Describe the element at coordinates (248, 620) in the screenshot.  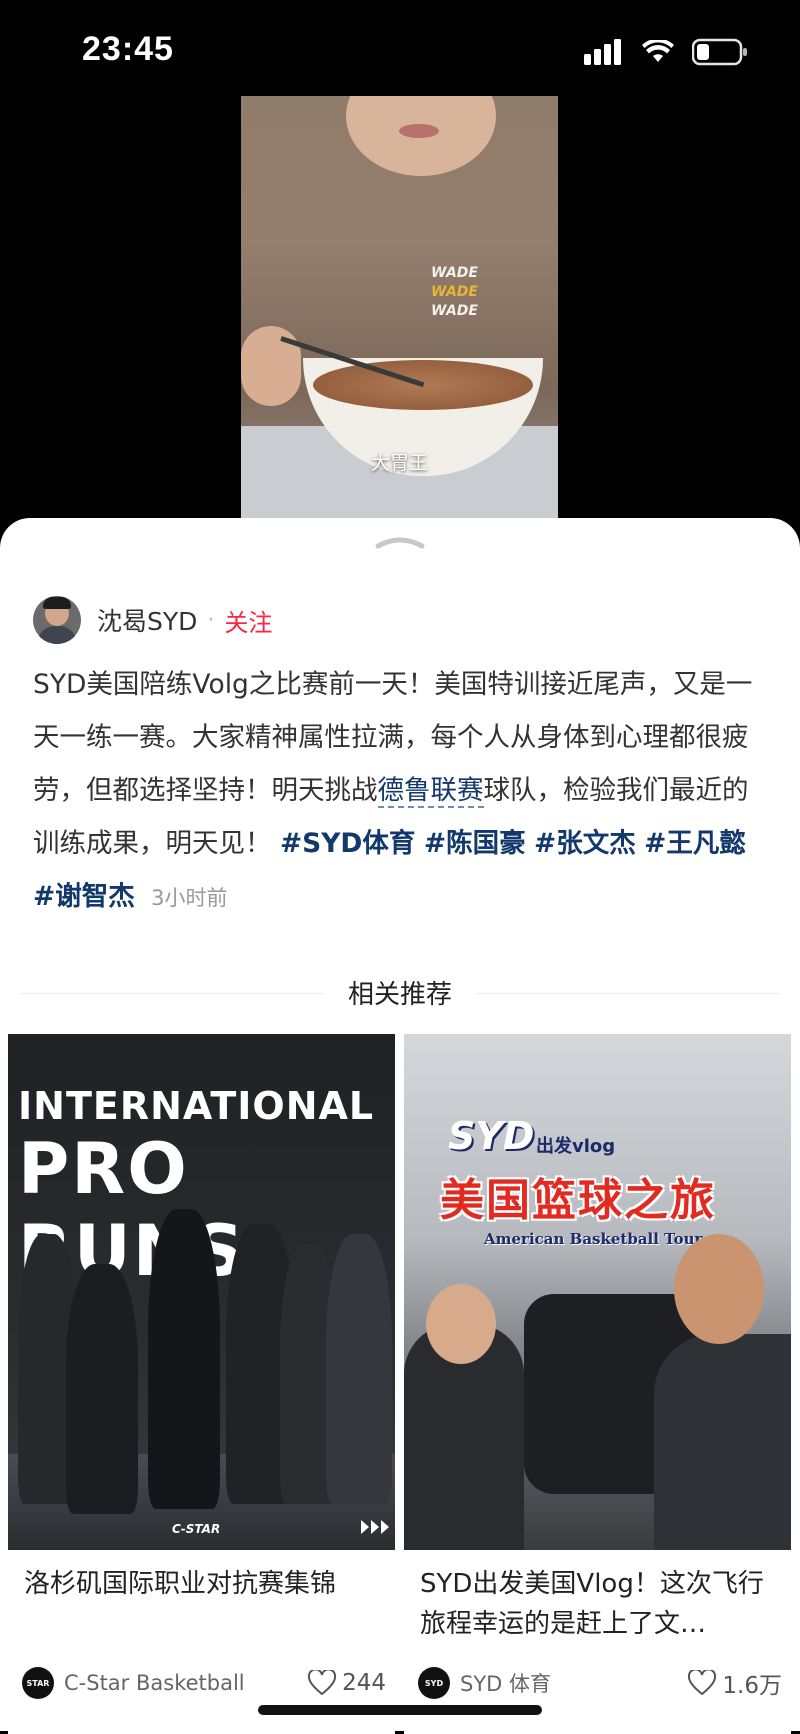
I see `follow-button: 关注` at that location.